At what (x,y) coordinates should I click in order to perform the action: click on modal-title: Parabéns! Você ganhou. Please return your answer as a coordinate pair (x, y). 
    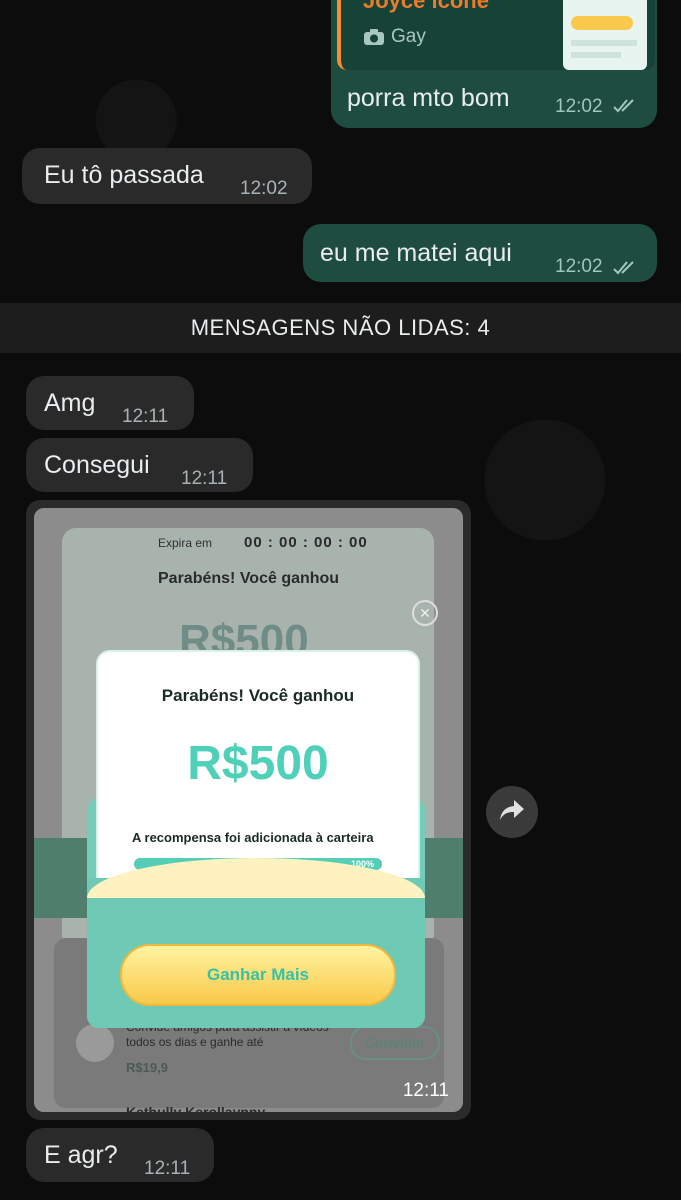
    Looking at the image, I should click on (258, 695).